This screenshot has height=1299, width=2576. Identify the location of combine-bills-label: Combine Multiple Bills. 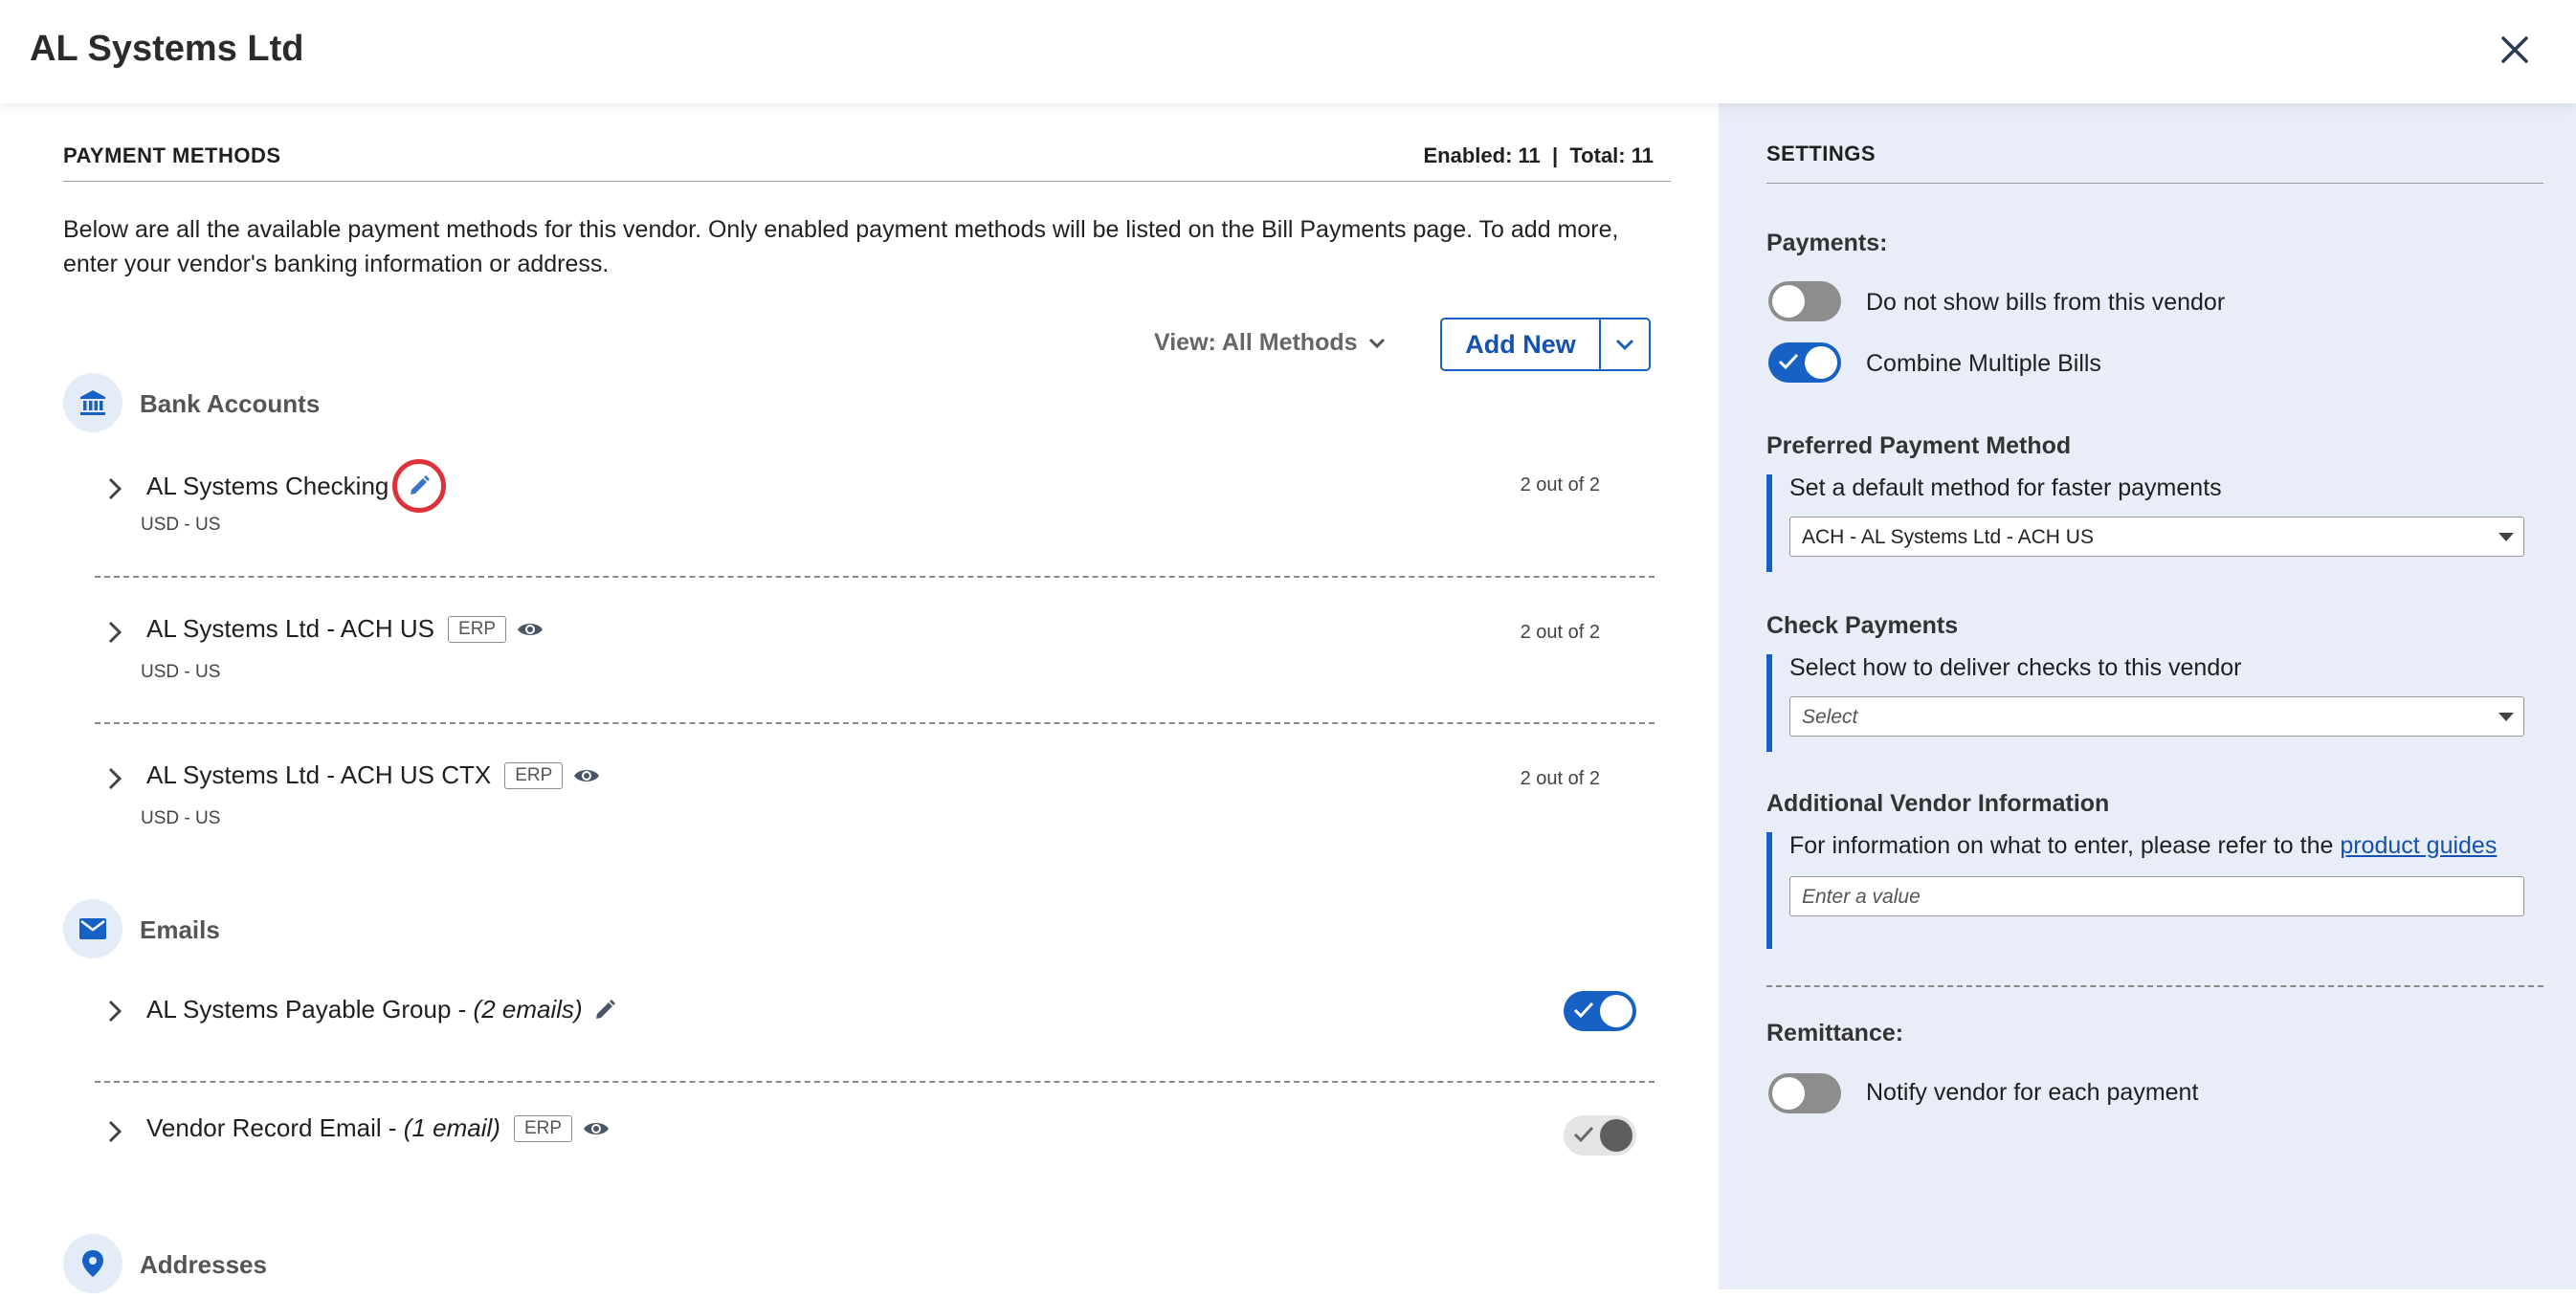
(1983, 364).